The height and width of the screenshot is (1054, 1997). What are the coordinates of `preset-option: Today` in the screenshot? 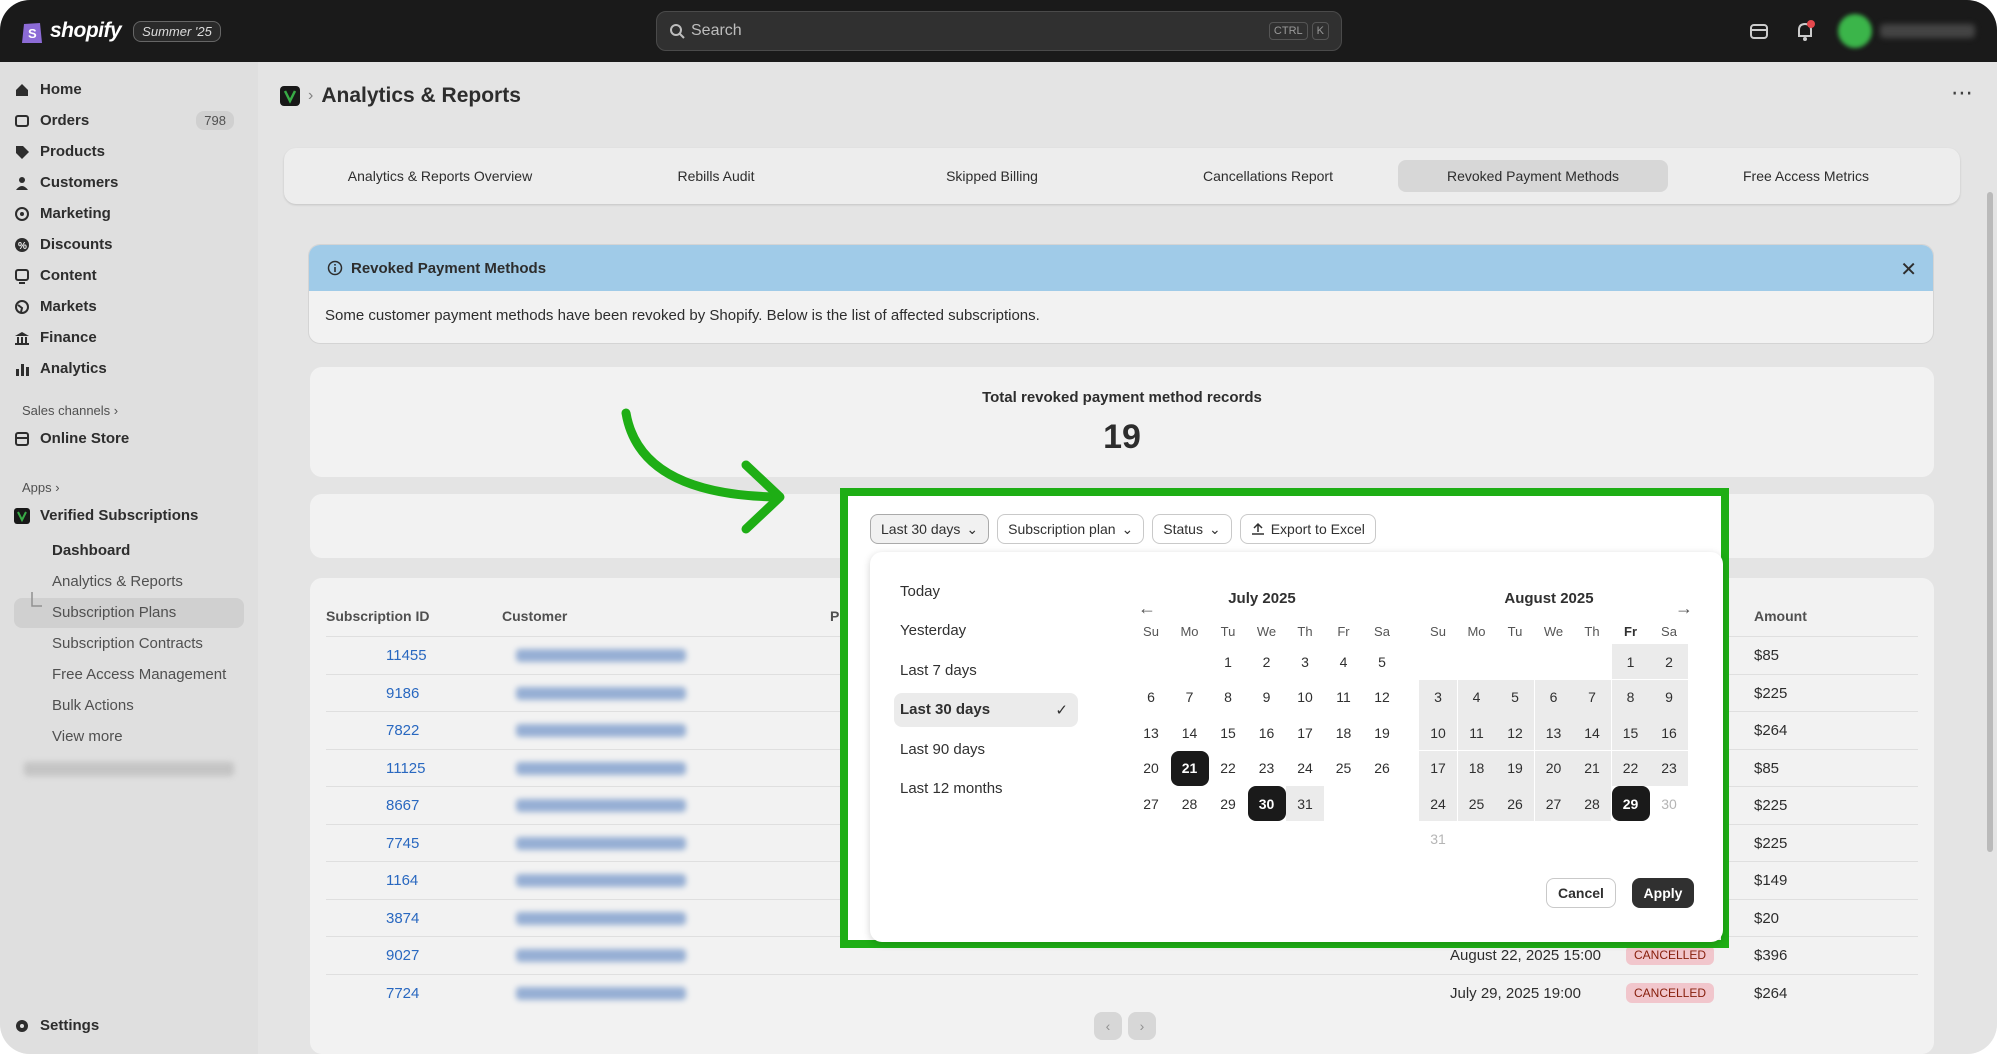 It's located at (986, 591).